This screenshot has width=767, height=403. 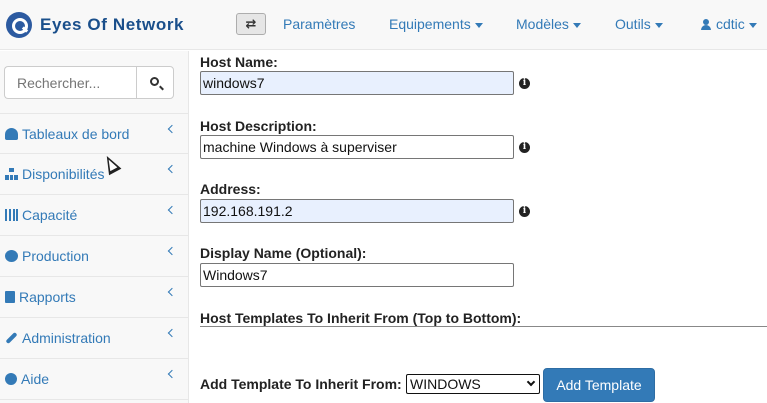 I want to click on brand-name: Eyes Of Network, so click(x=112, y=24).